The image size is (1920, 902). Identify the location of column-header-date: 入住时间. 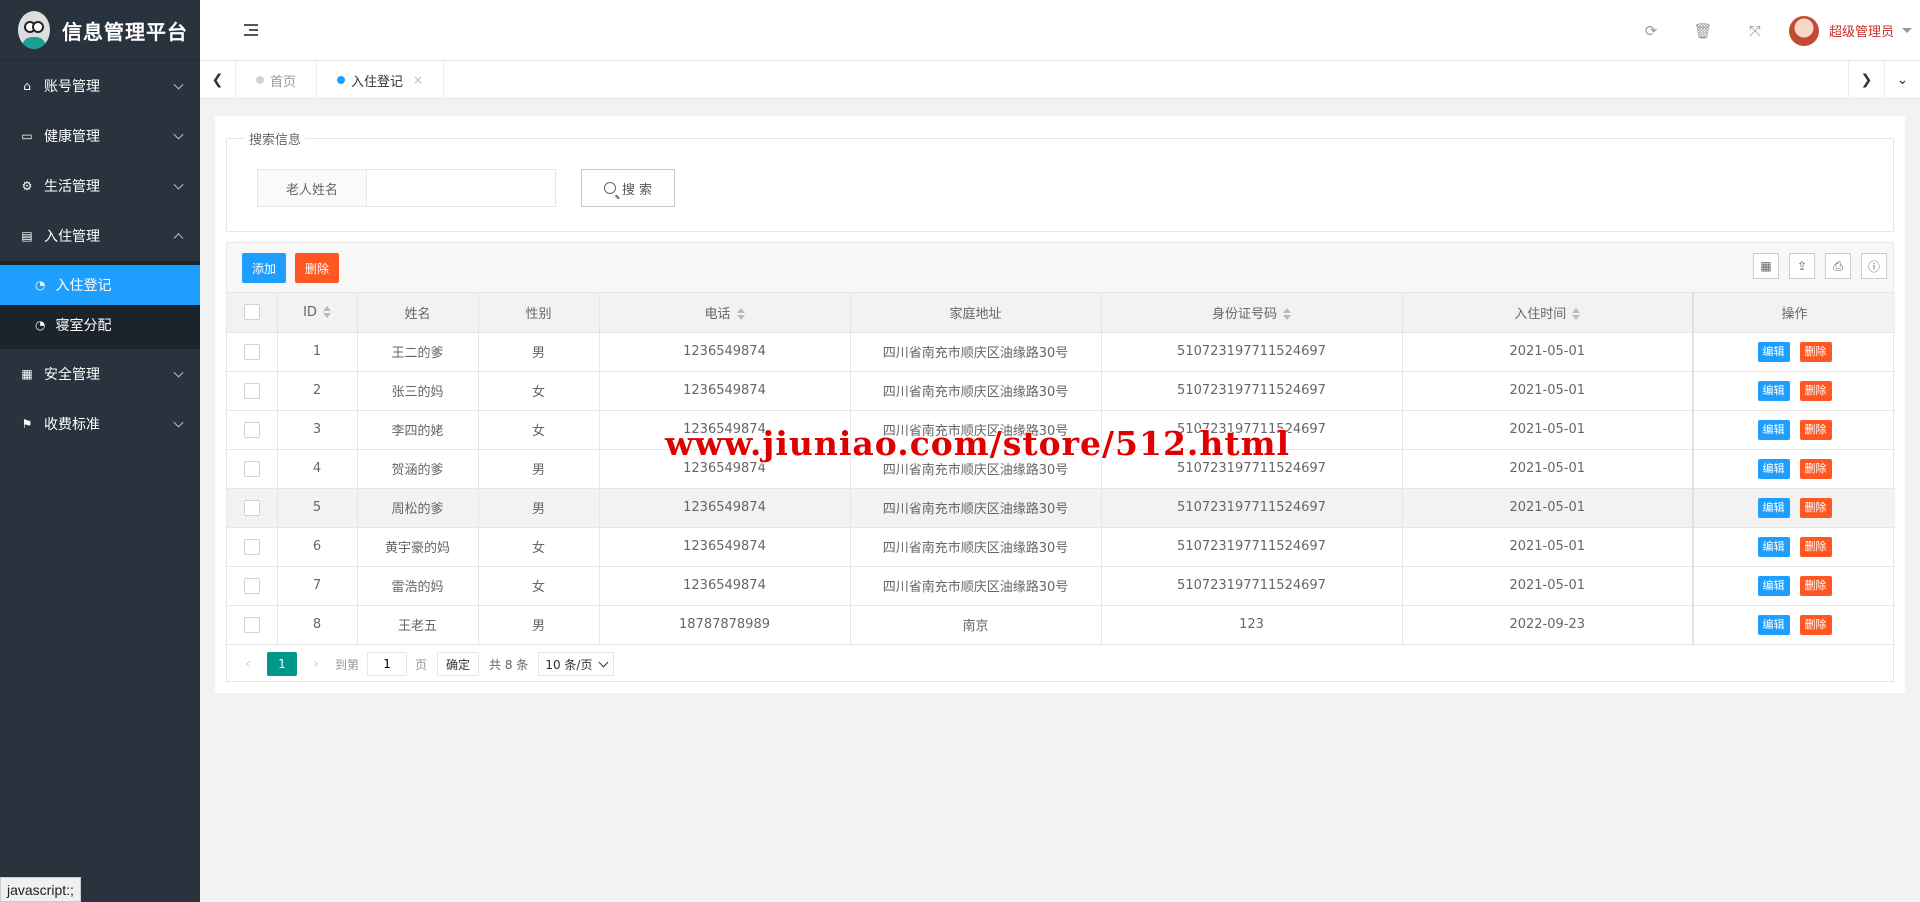
(1548, 313).